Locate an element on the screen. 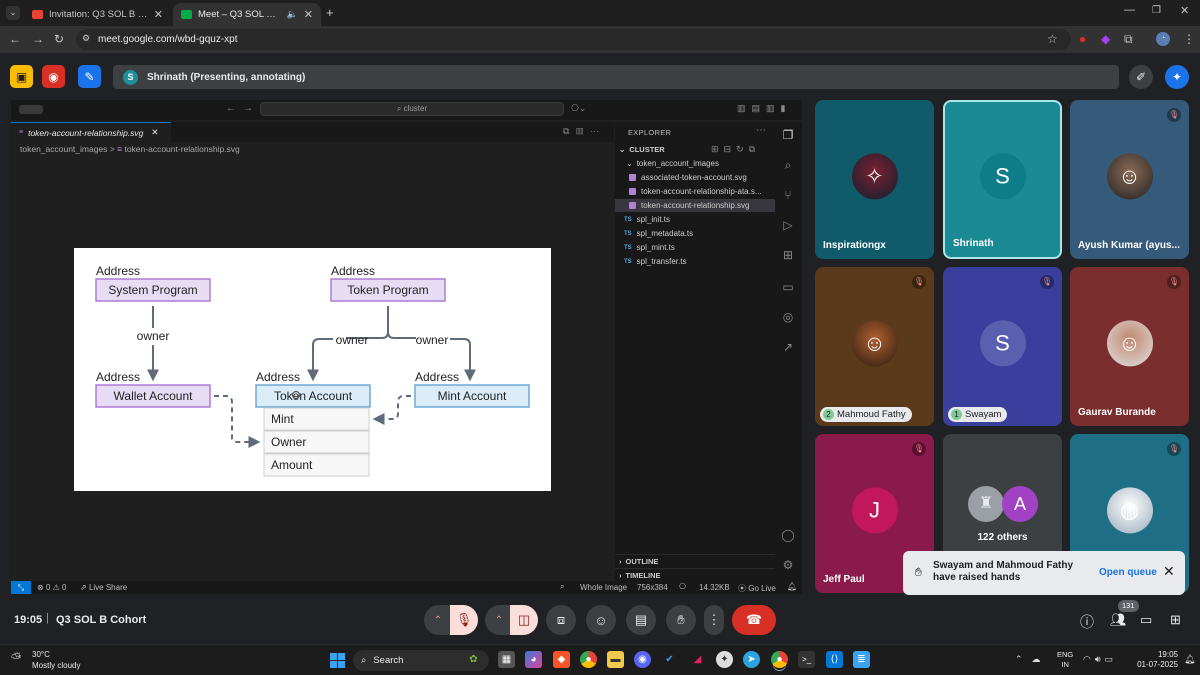  taskbar-app-circle-icon: ✦ is located at coordinates (724, 659).